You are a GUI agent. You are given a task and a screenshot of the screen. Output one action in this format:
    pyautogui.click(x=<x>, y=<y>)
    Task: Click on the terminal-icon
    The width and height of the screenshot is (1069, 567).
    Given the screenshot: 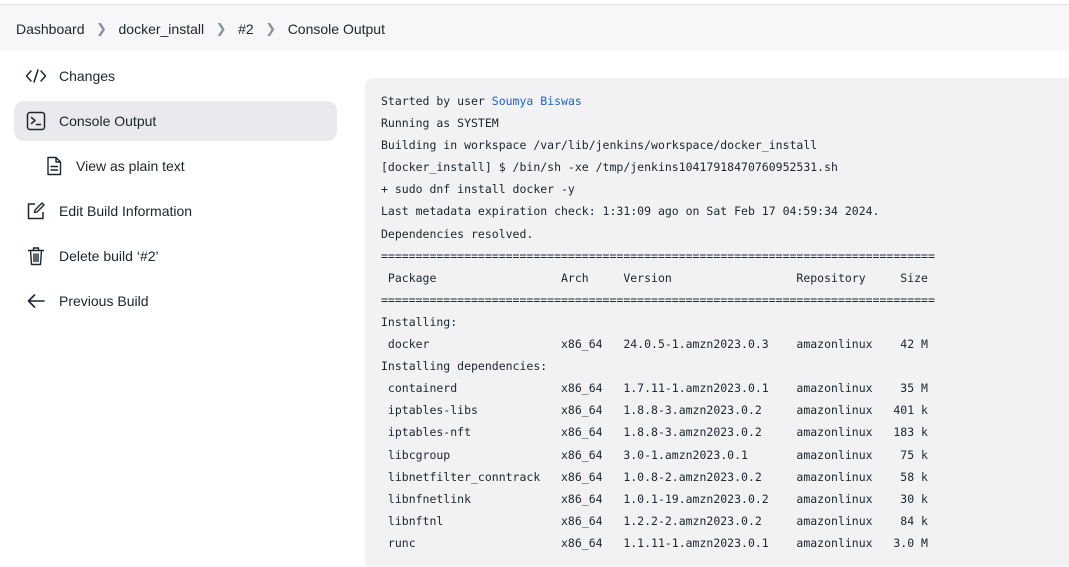 What is the action you would take?
    pyautogui.click(x=36, y=121)
    